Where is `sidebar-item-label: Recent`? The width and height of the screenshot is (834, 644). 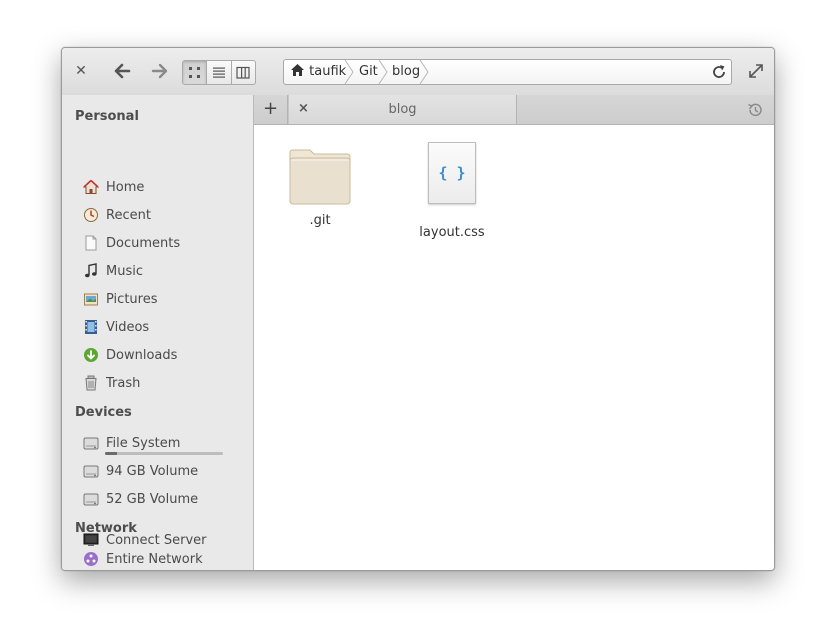
sidebar-item-label: Recent is located at coordinates (128, 215).